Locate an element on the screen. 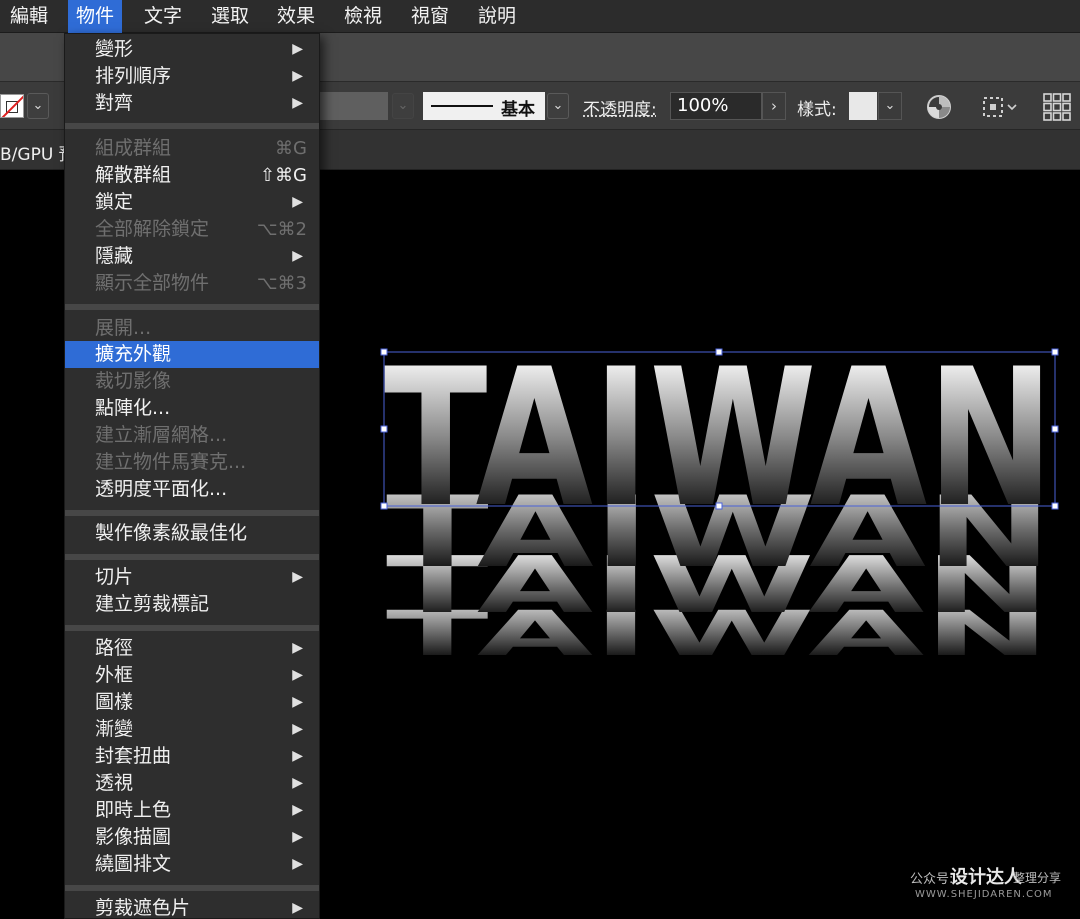 This screenshot has width=1080, height=919. menu-item-expand-appearance: 擴充外觀 is located at coordinates (192, 354).